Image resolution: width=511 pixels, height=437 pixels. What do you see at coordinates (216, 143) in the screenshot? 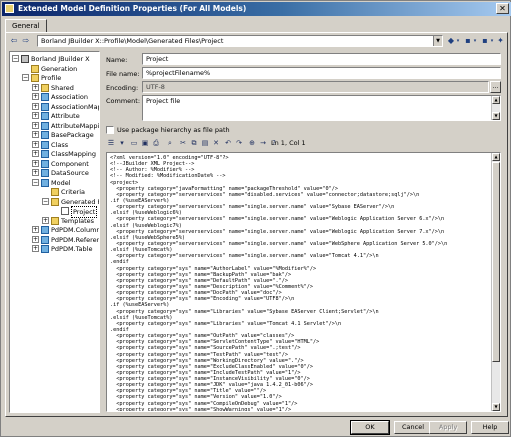
I see `delete-icon: ✕` at bounding box center [216, 143].